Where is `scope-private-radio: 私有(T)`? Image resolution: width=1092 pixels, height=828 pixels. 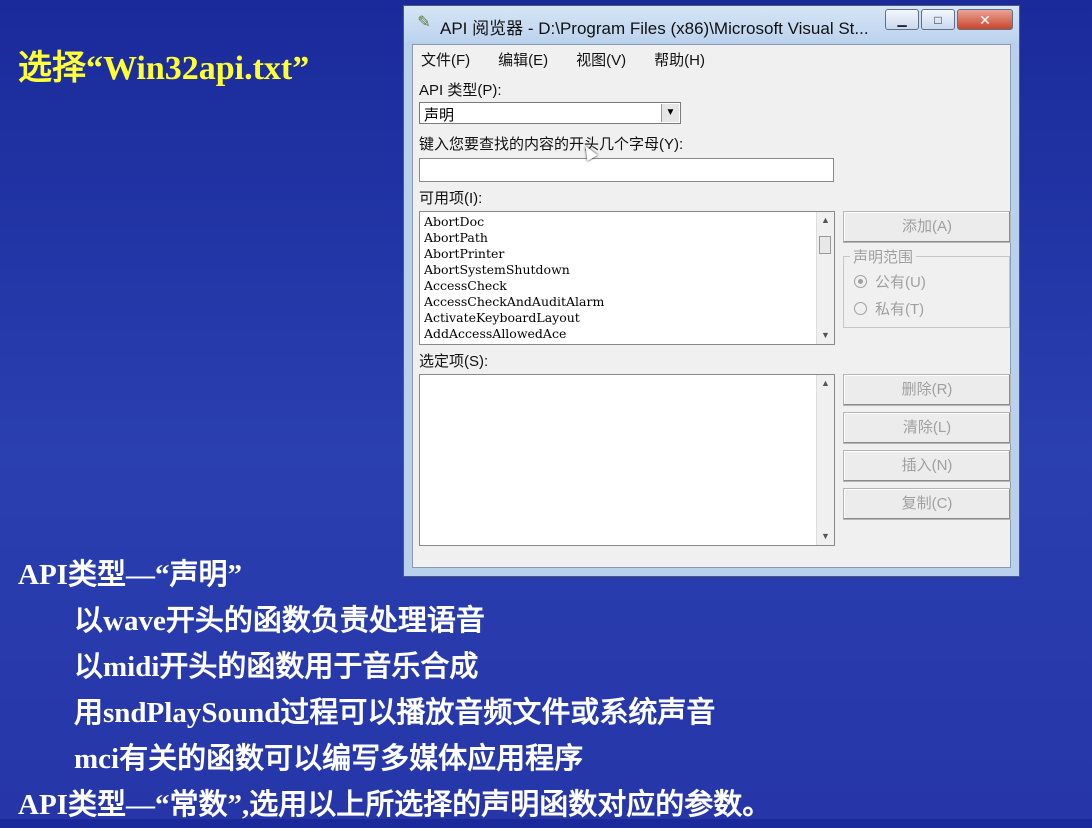 scope-private-radio: 私有(T) is located at coordinates (889, 308).